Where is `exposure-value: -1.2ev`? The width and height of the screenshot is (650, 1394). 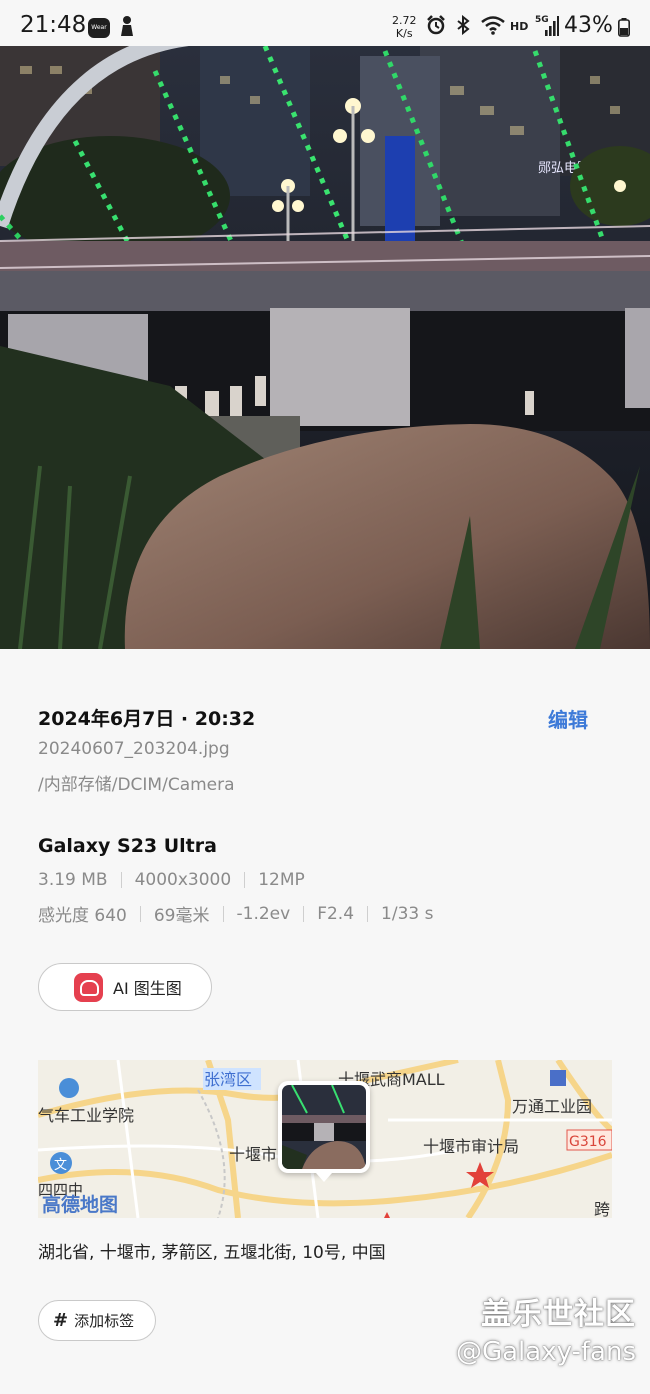
exposure-value: -1.2ev is located at coordinates (263, 913).